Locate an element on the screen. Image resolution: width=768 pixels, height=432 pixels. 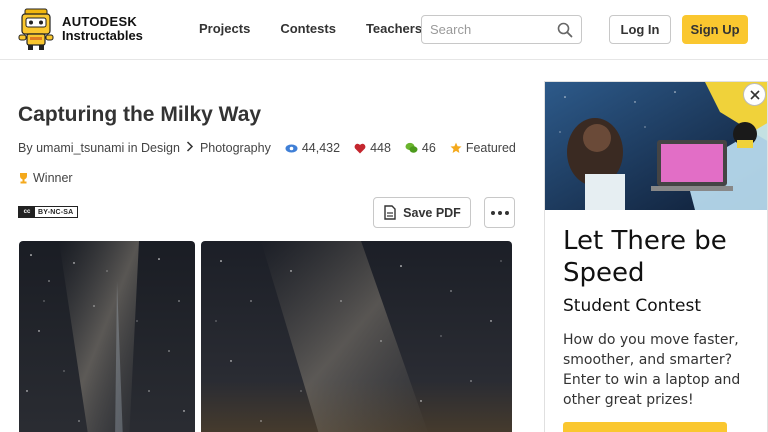
signup-button: Sign Up is located at coordinates (715, 29).